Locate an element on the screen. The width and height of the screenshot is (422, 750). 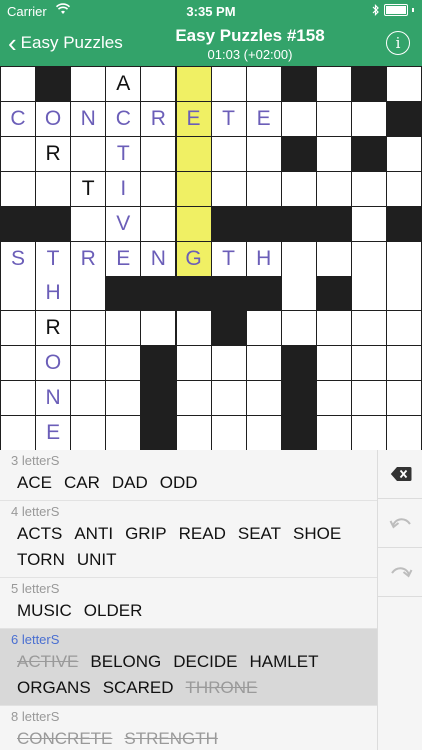
grid-cell: S is located at coordinates (18, 258).